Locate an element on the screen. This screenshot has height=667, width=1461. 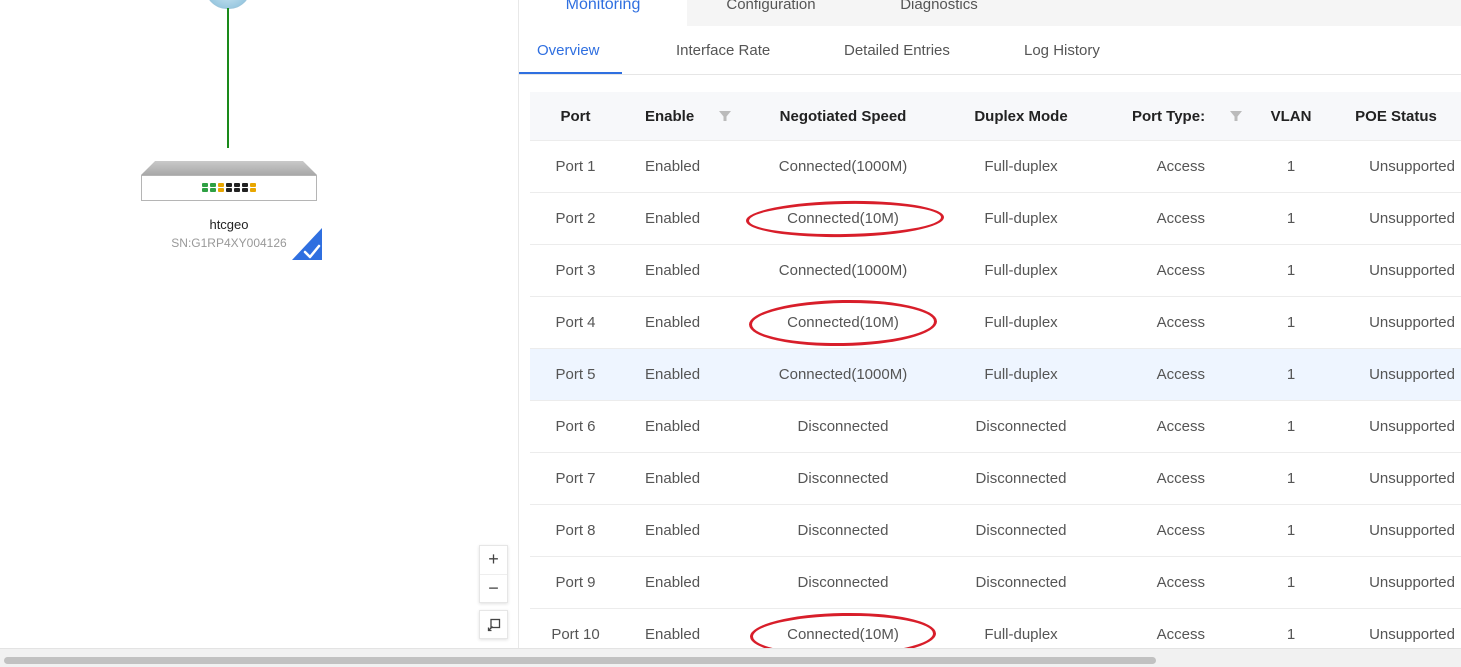
cell-port-text: Port 1 is located at coordinates (575, 166).